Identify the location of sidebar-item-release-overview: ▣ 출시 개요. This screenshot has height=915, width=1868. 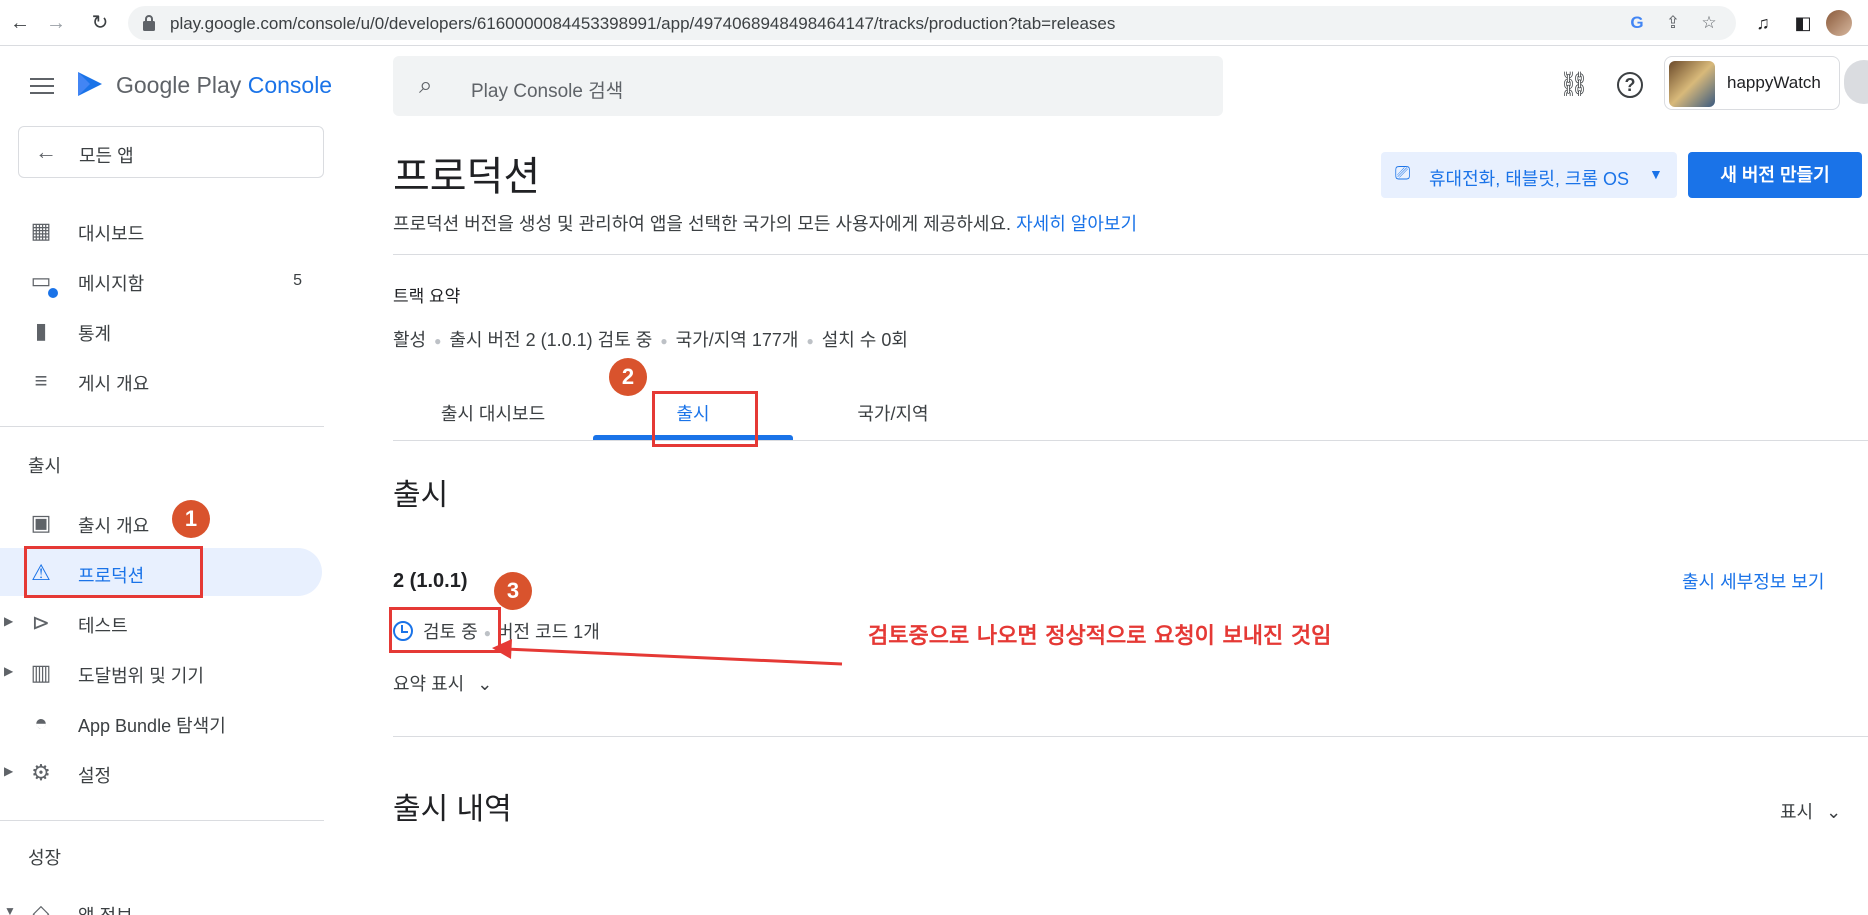
(162, 522).